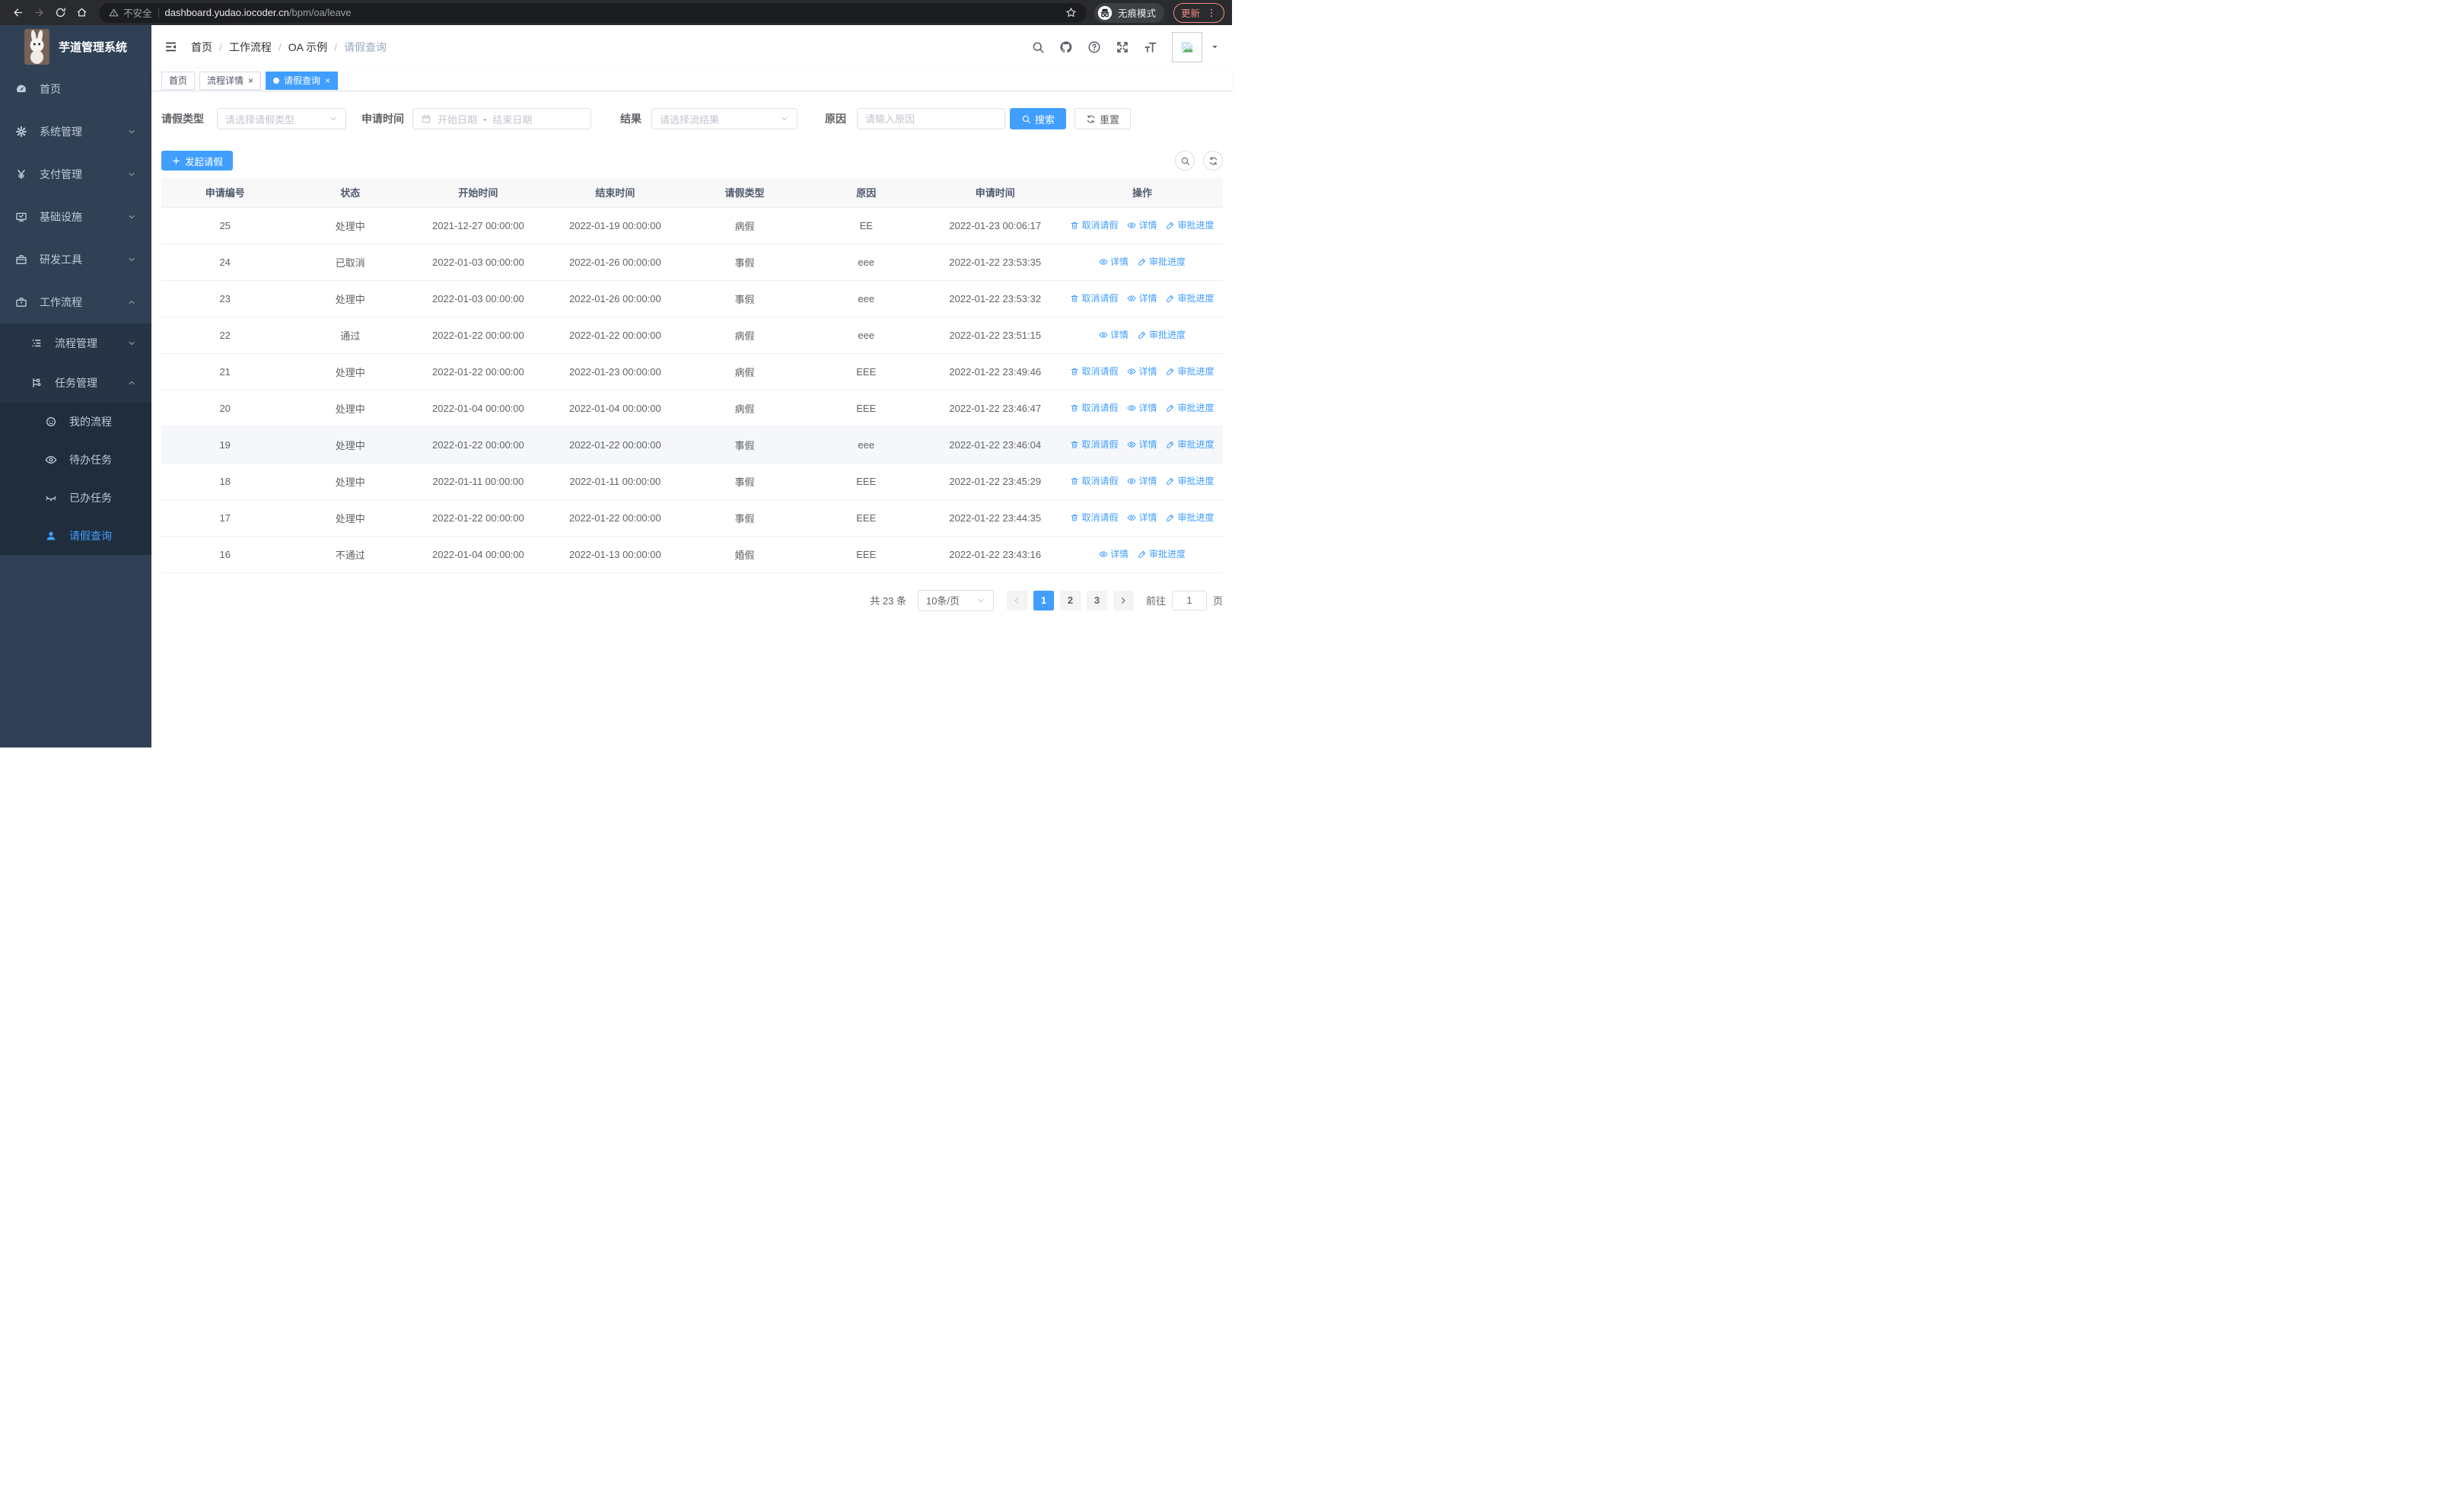  Describe the element at coordinates (478, 554) in the screenshot. I see `cell-start-time: 2022-01-04 00:00:00` at that location.